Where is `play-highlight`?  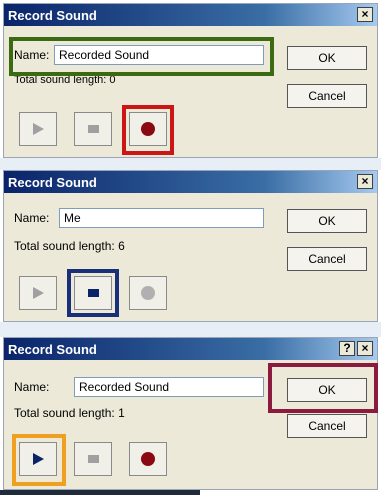
play-highlight is located at coordinates (39, 460).